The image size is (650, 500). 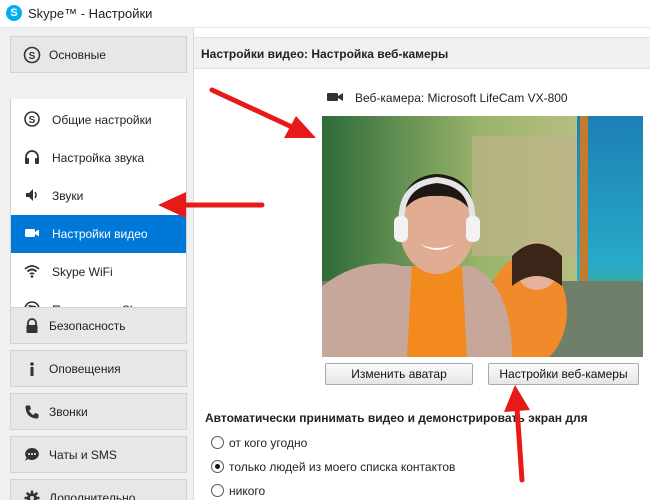 I want to click on sidebar-item-video-settings: Настройки видео, so click(x=98, y=234).